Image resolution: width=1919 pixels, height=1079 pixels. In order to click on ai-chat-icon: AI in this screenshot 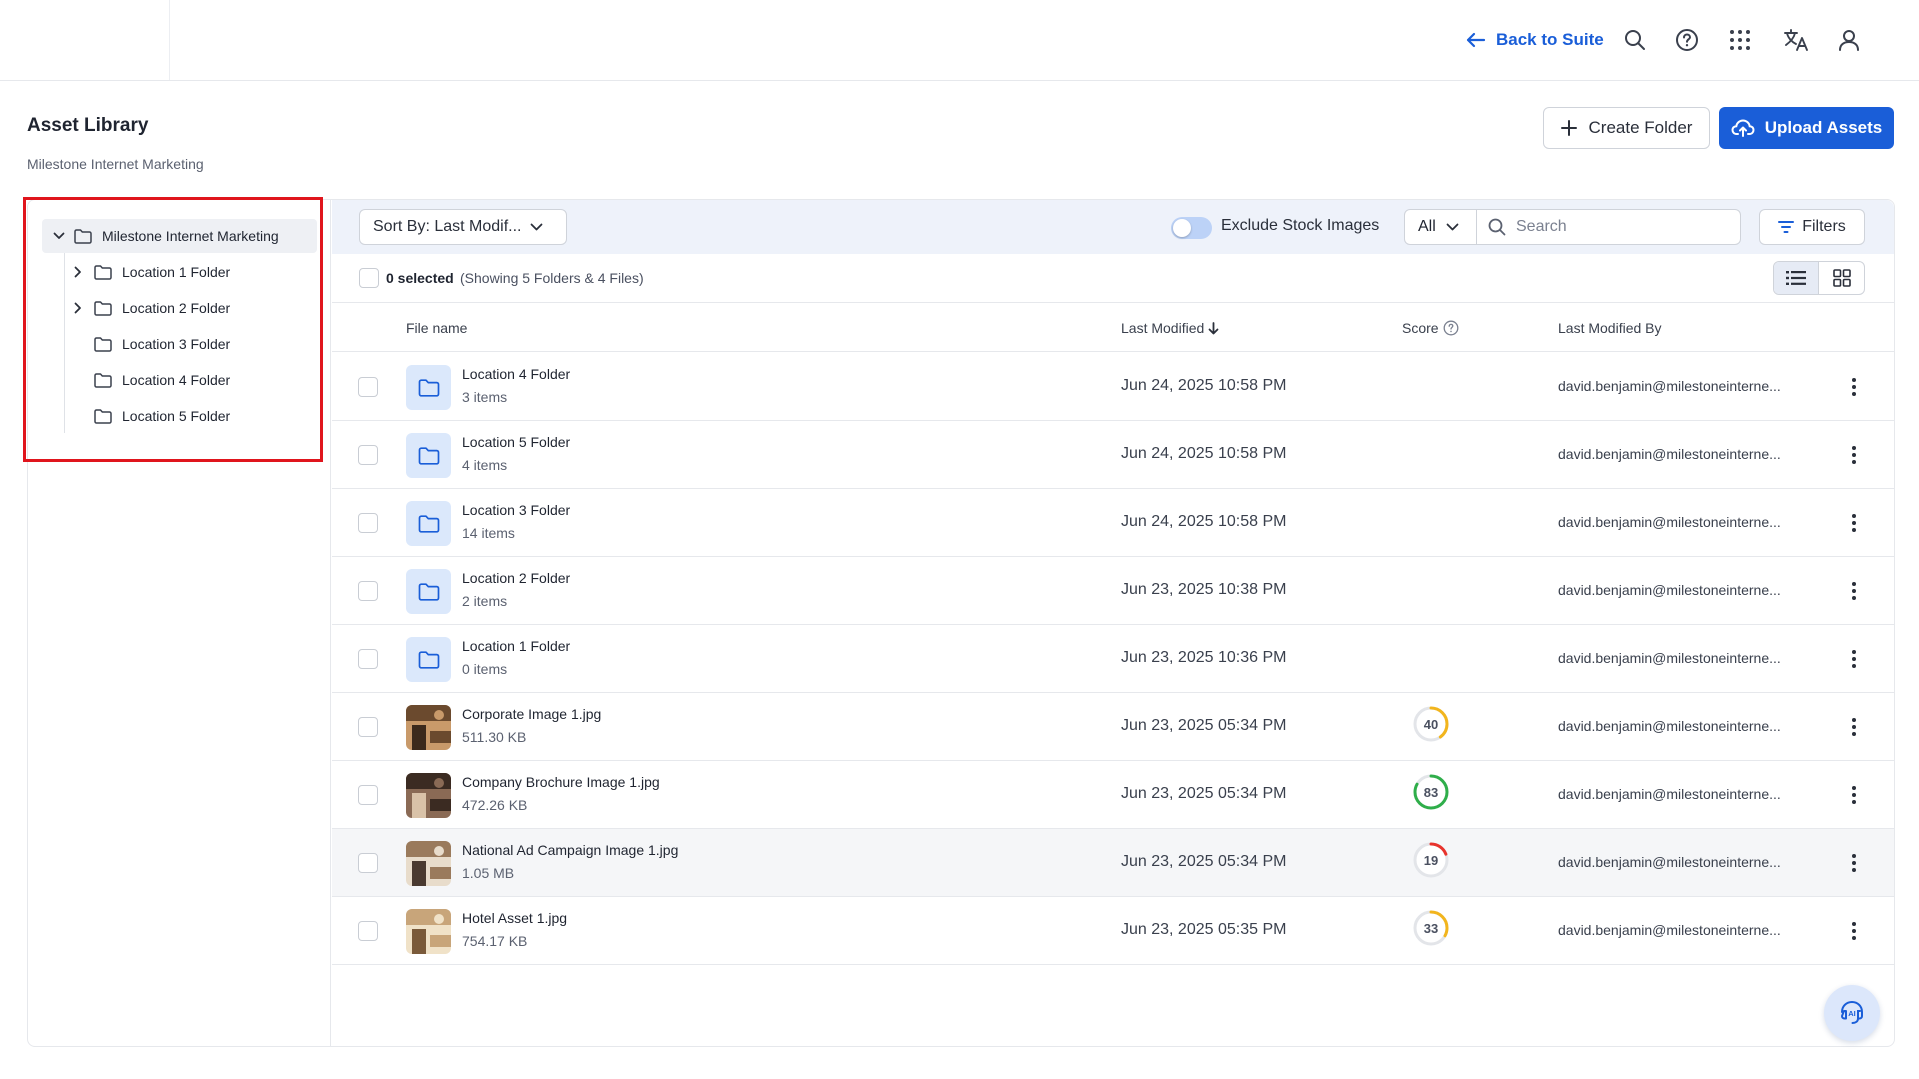, I will do `click(1852, 1013)`.